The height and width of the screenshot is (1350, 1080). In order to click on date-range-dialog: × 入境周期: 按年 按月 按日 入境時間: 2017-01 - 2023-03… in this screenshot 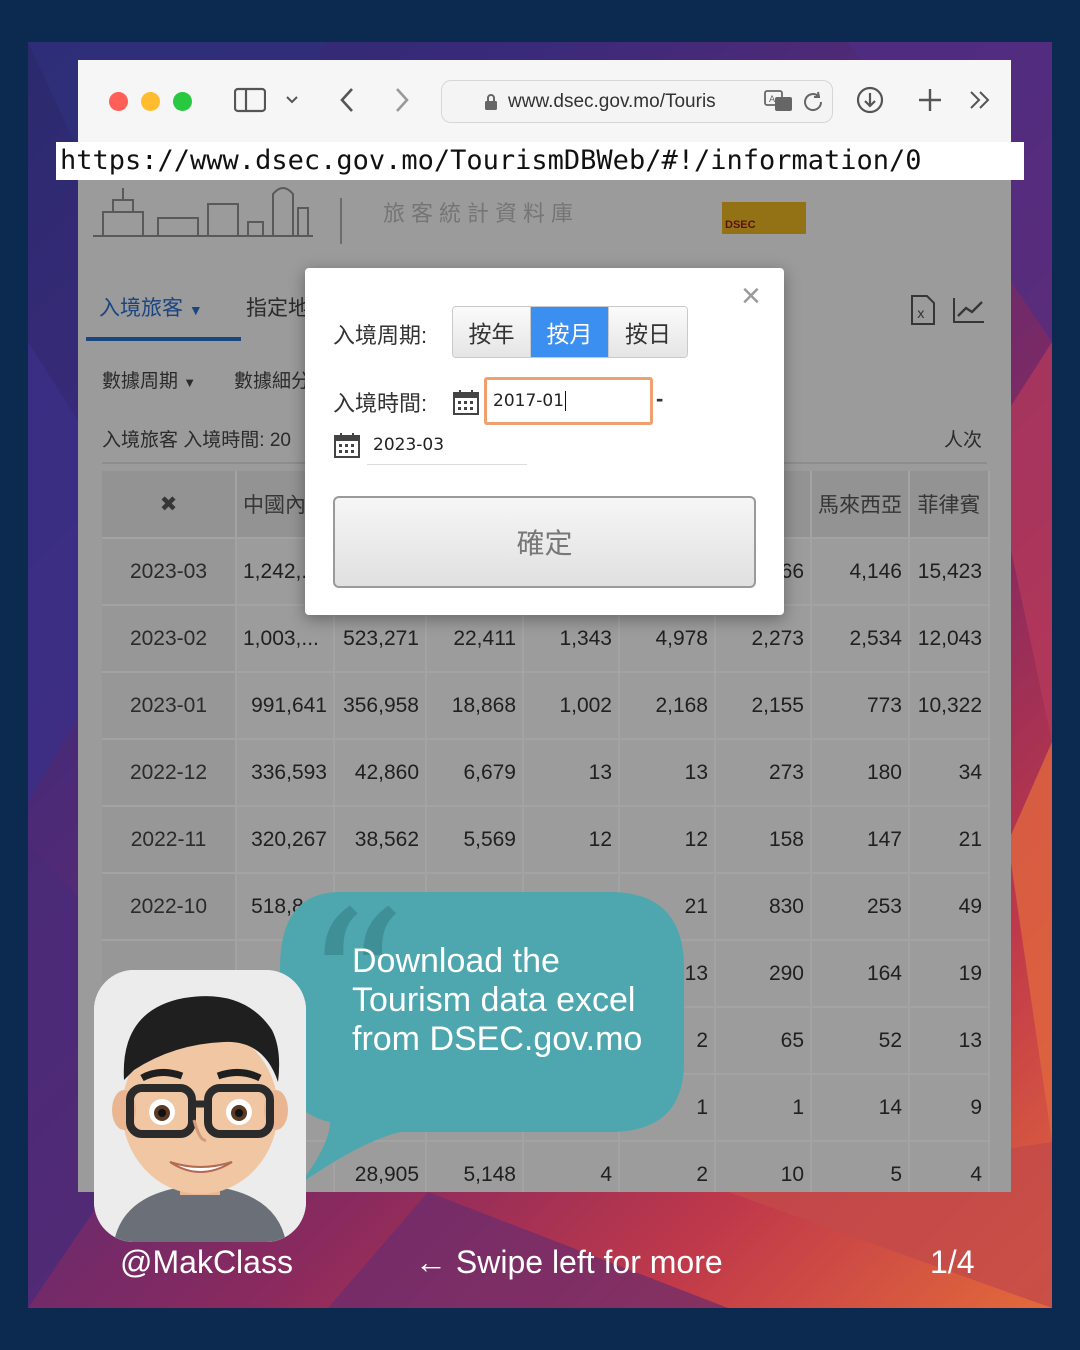, I will do `click(544, 441)`.